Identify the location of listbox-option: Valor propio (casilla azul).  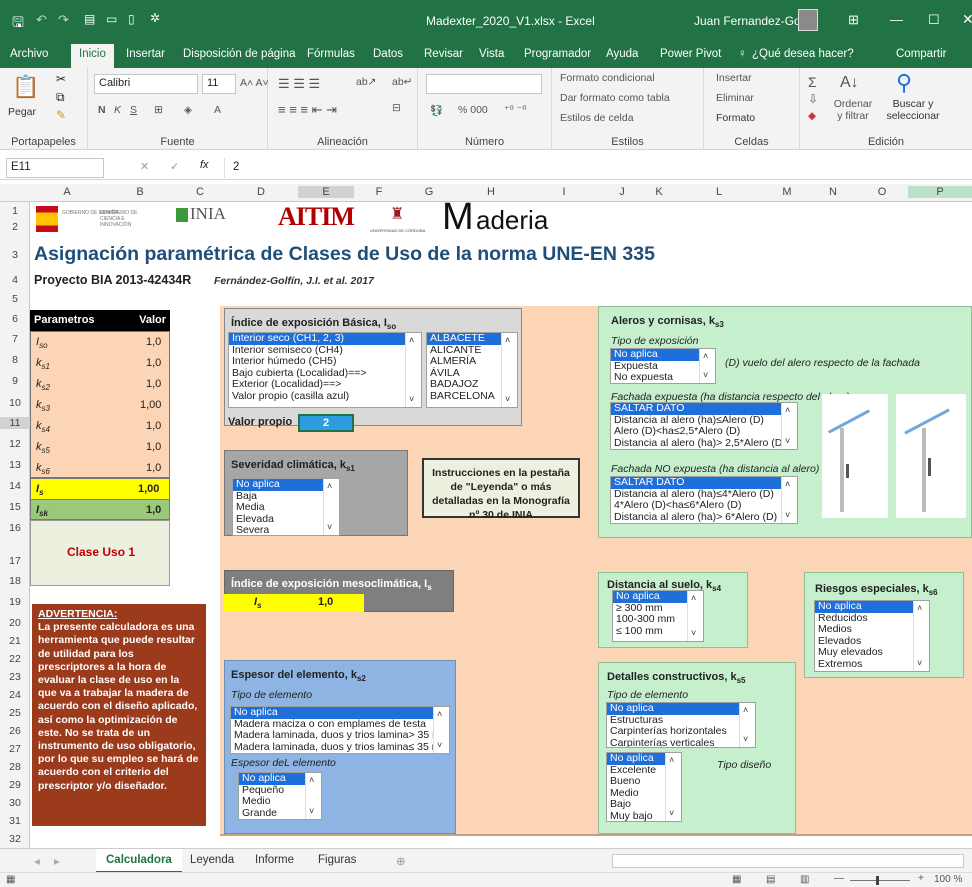
(325, 396).